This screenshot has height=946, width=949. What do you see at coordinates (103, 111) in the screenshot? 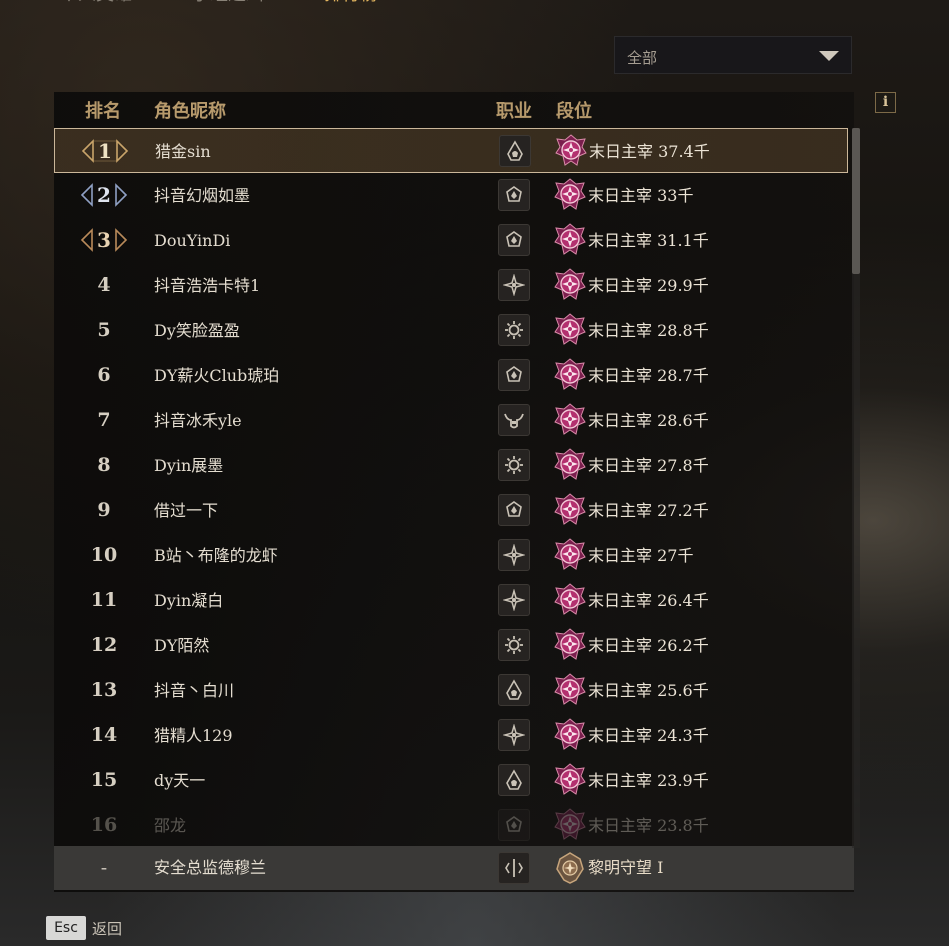
I see `header-rank: 排名` at bounding box center [103, 111].